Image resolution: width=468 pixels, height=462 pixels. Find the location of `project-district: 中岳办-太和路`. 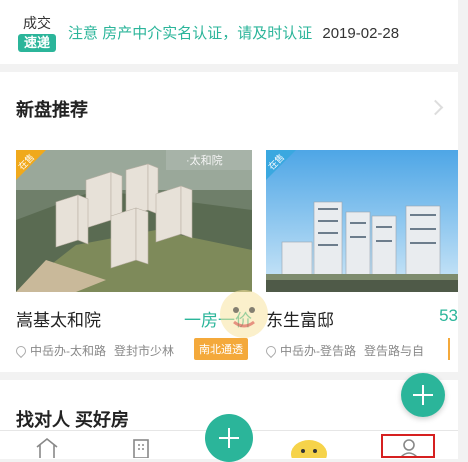

project-district: 中岳办-太和路 is located at coordinates (68, 351).